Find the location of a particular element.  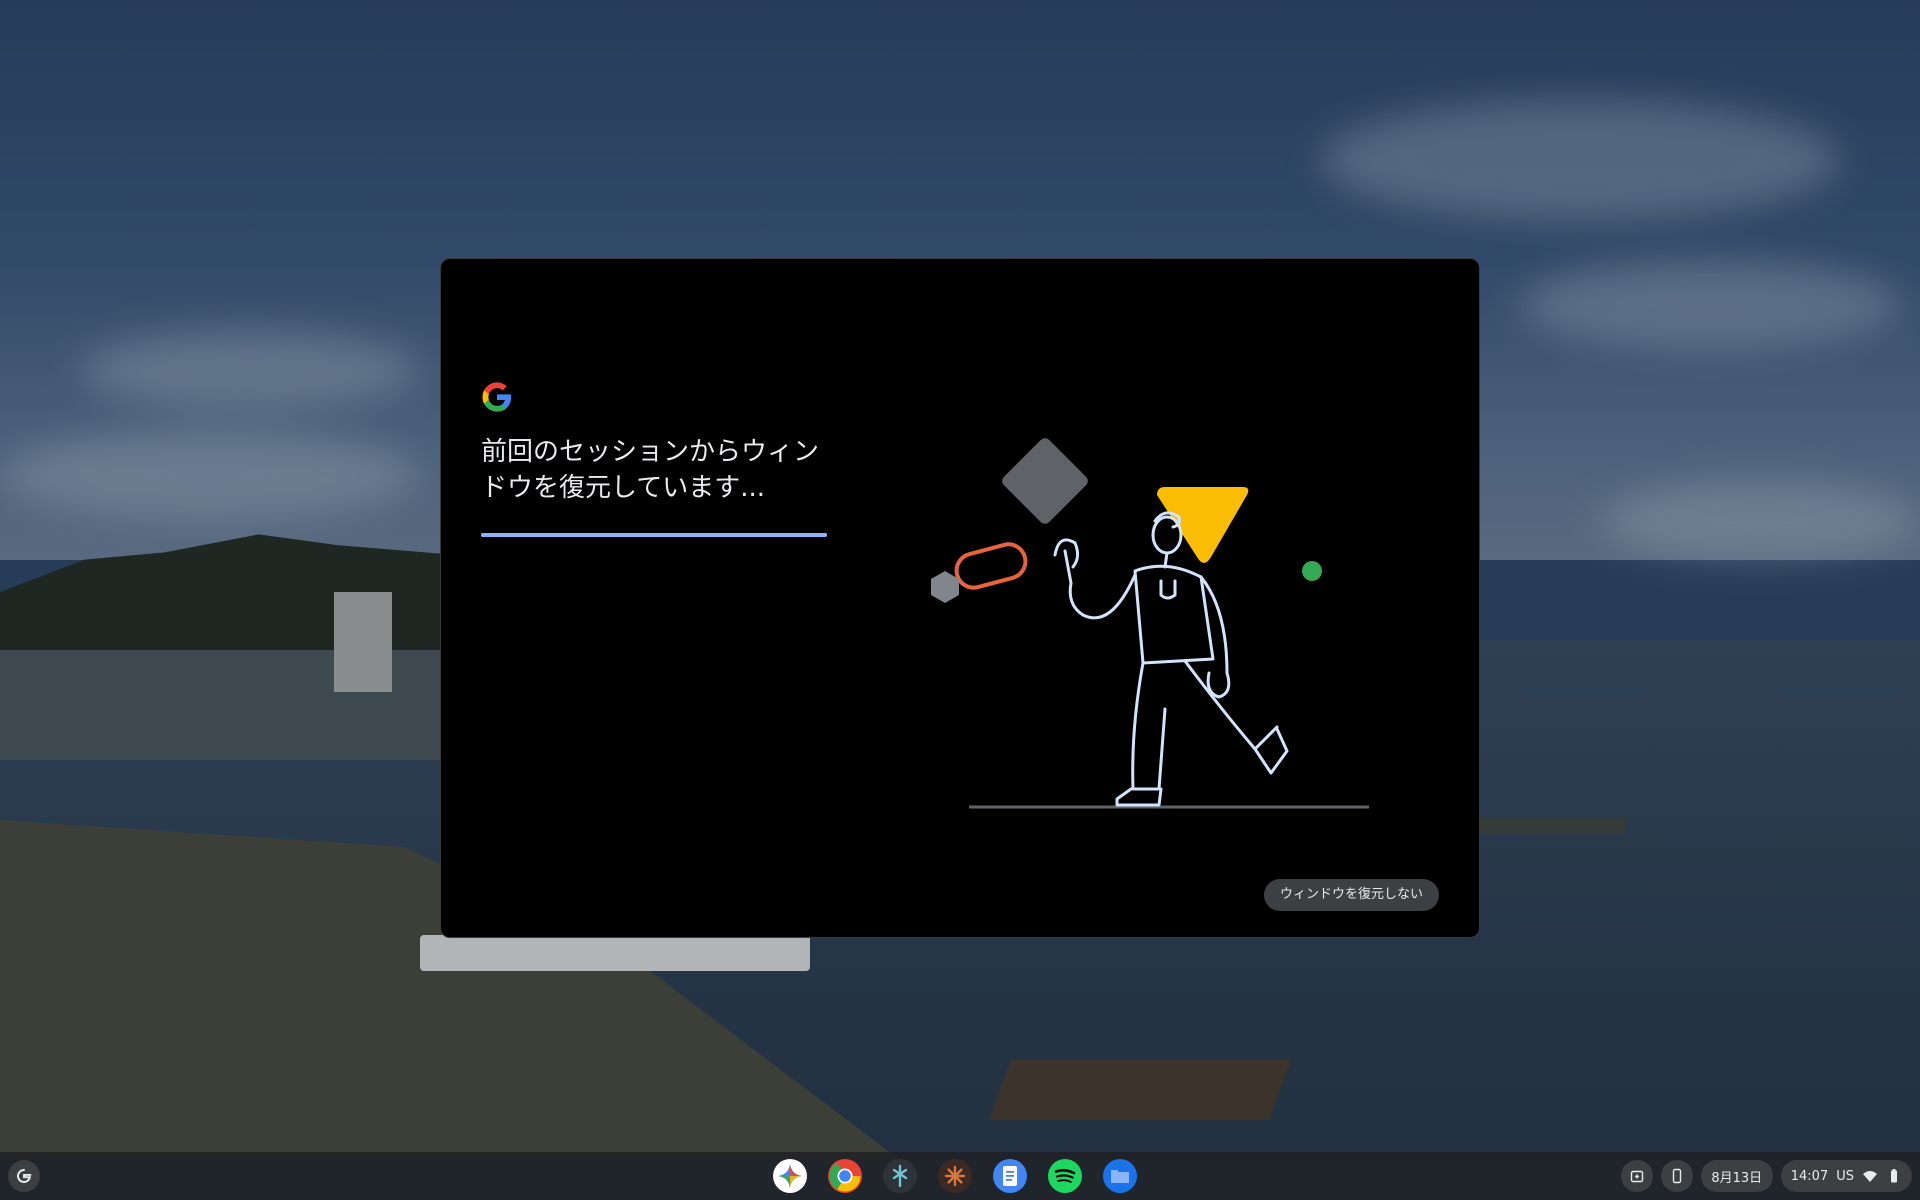

phone-hub-button is located at coordinates (1676, 1176).